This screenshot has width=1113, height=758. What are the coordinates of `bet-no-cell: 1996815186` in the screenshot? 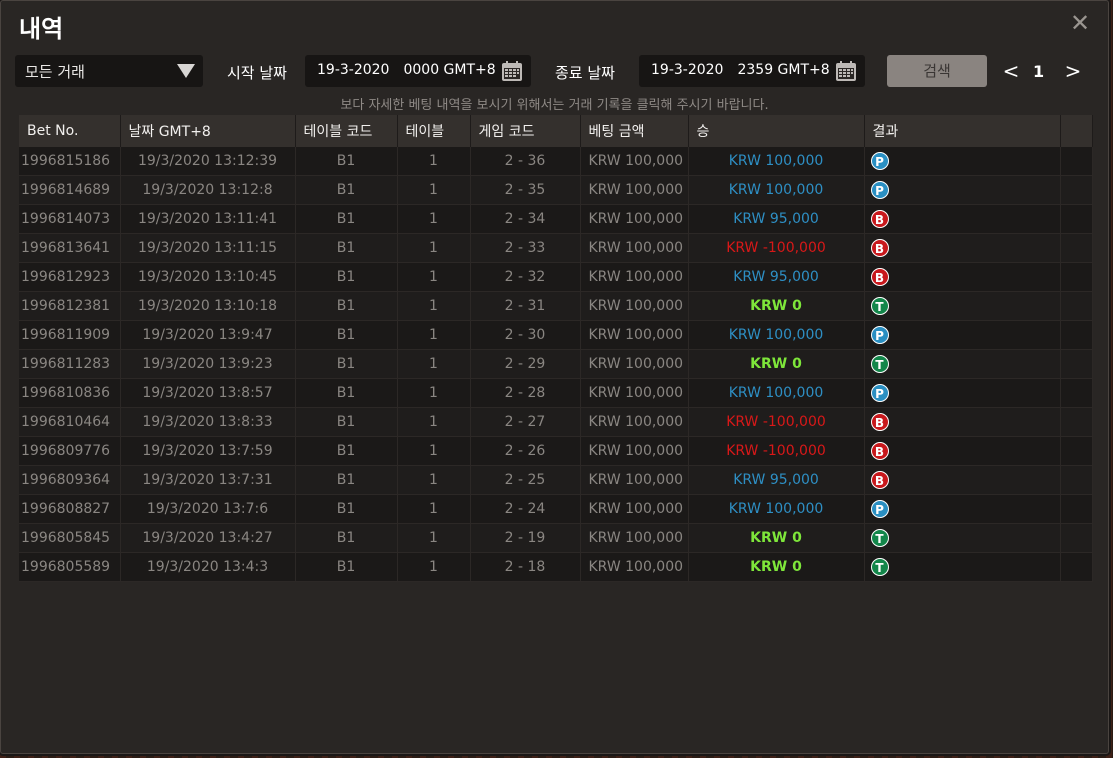 It's located at (70, 161).